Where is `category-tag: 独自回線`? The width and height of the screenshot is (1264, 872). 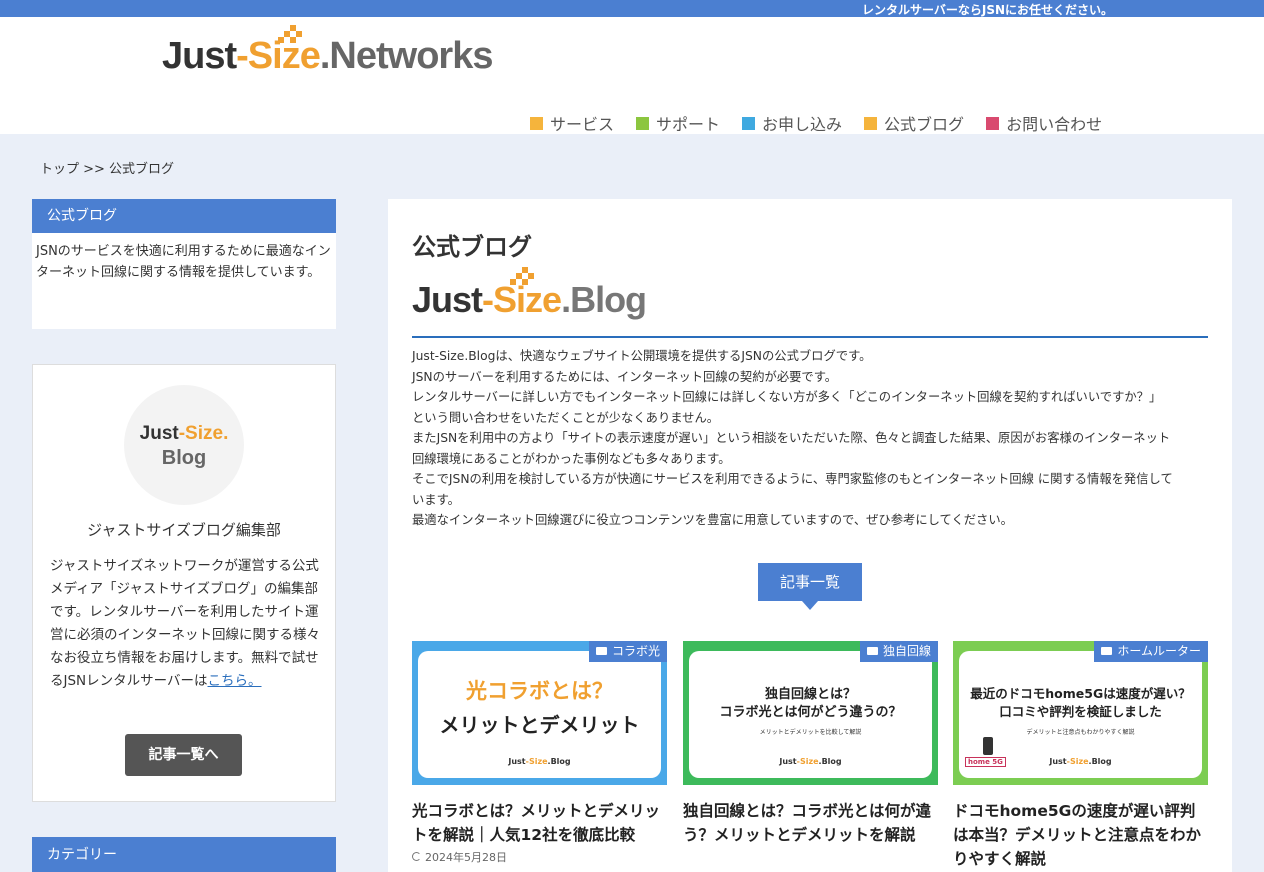 category-tag: 独自回線 is located at coordinates (898, 651).